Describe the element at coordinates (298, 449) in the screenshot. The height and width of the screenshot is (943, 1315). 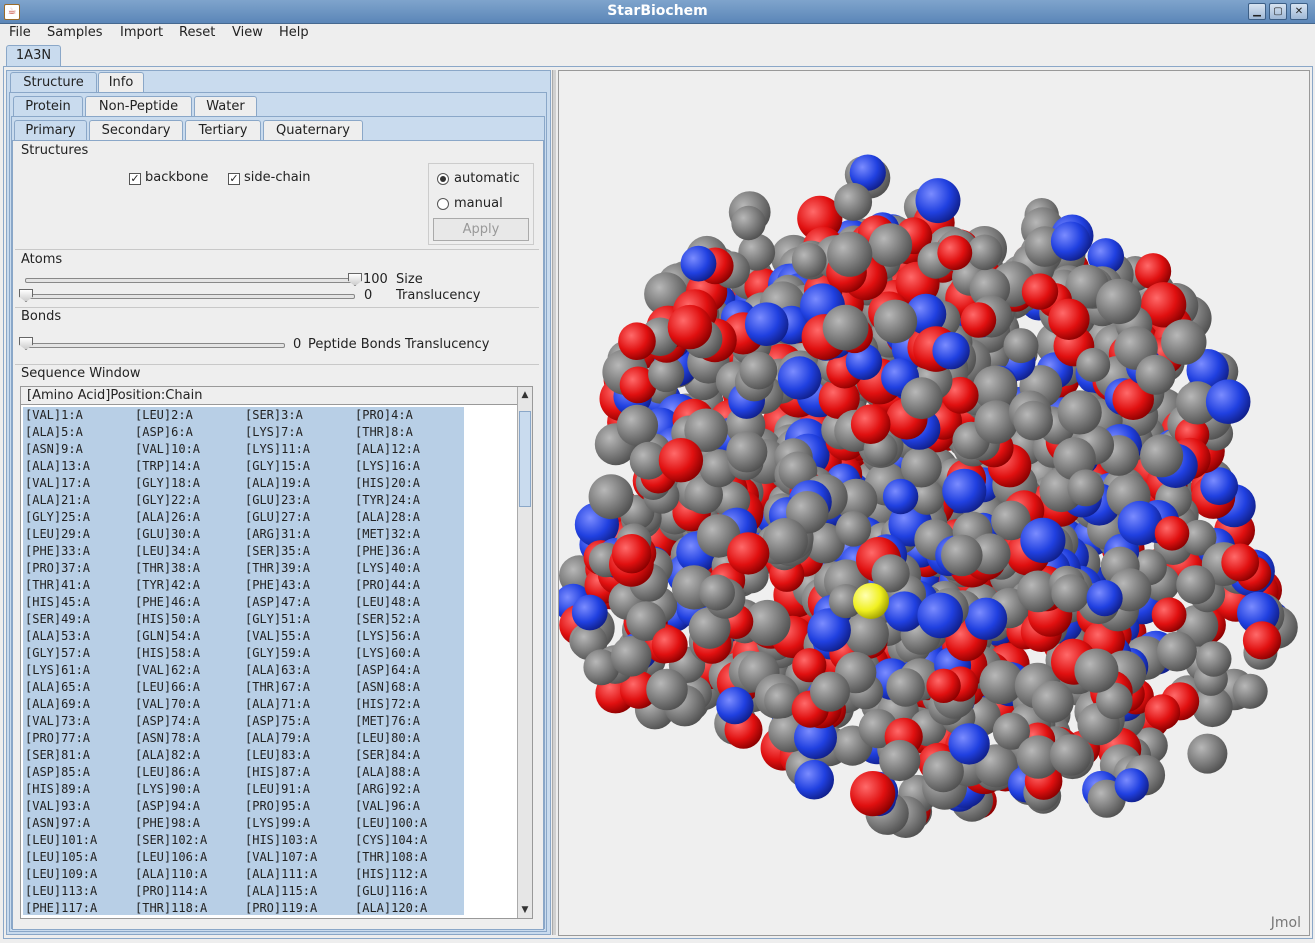
I see `residue-cell: [LYS]11:A` at that location.